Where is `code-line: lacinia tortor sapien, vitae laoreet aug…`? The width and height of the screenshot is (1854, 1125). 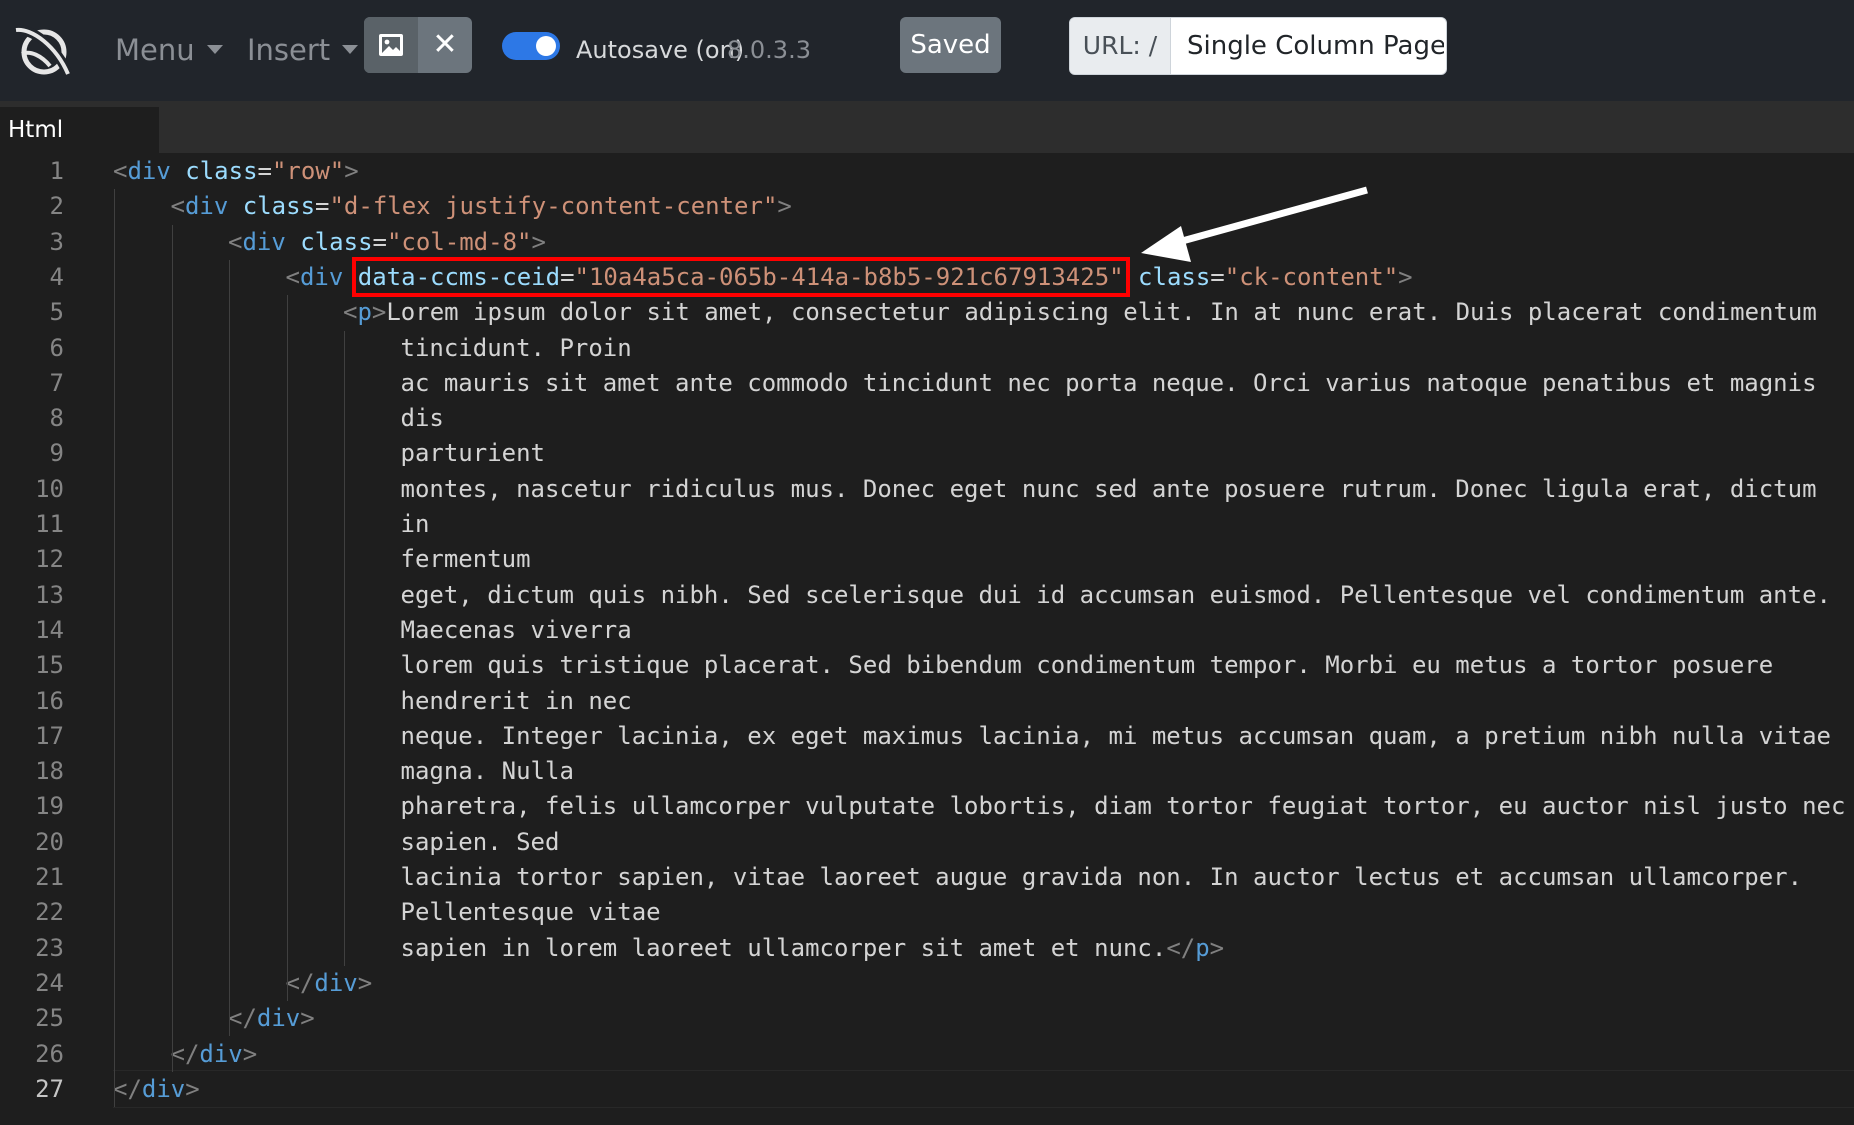
code-line: lacinia tortor sapien, vitae laoreet aug… is located at coordinates (1102, 877).